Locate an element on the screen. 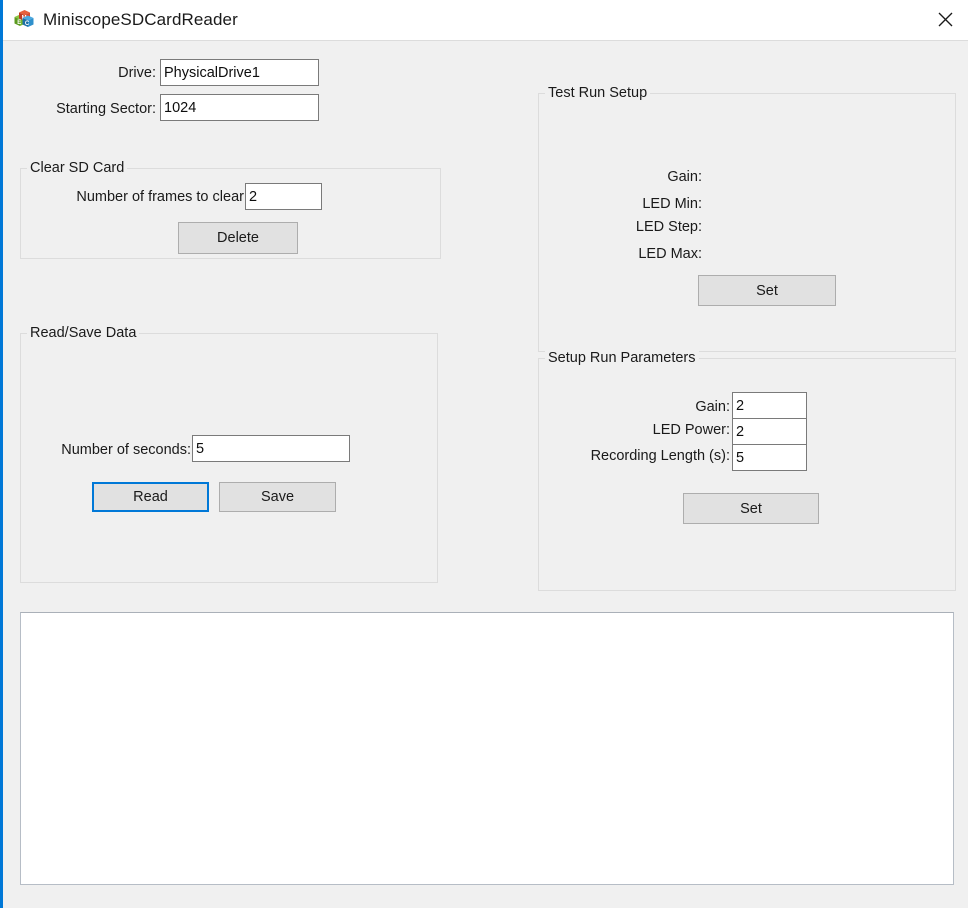  read-save-data-group-title: Read/Save Data is located at coordinates (83, 333).